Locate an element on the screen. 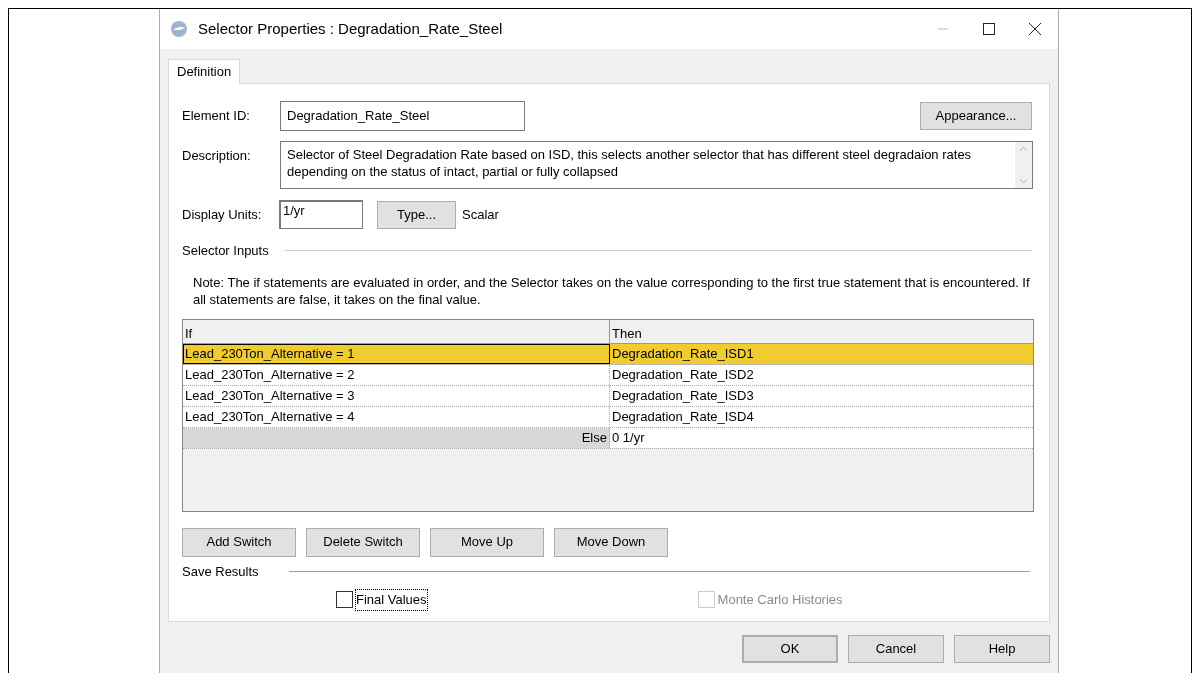  table-row: Lead_230Ton_Alternative = 4 Degradation_Rate_ISD4 is located at coordinates (608, 417).